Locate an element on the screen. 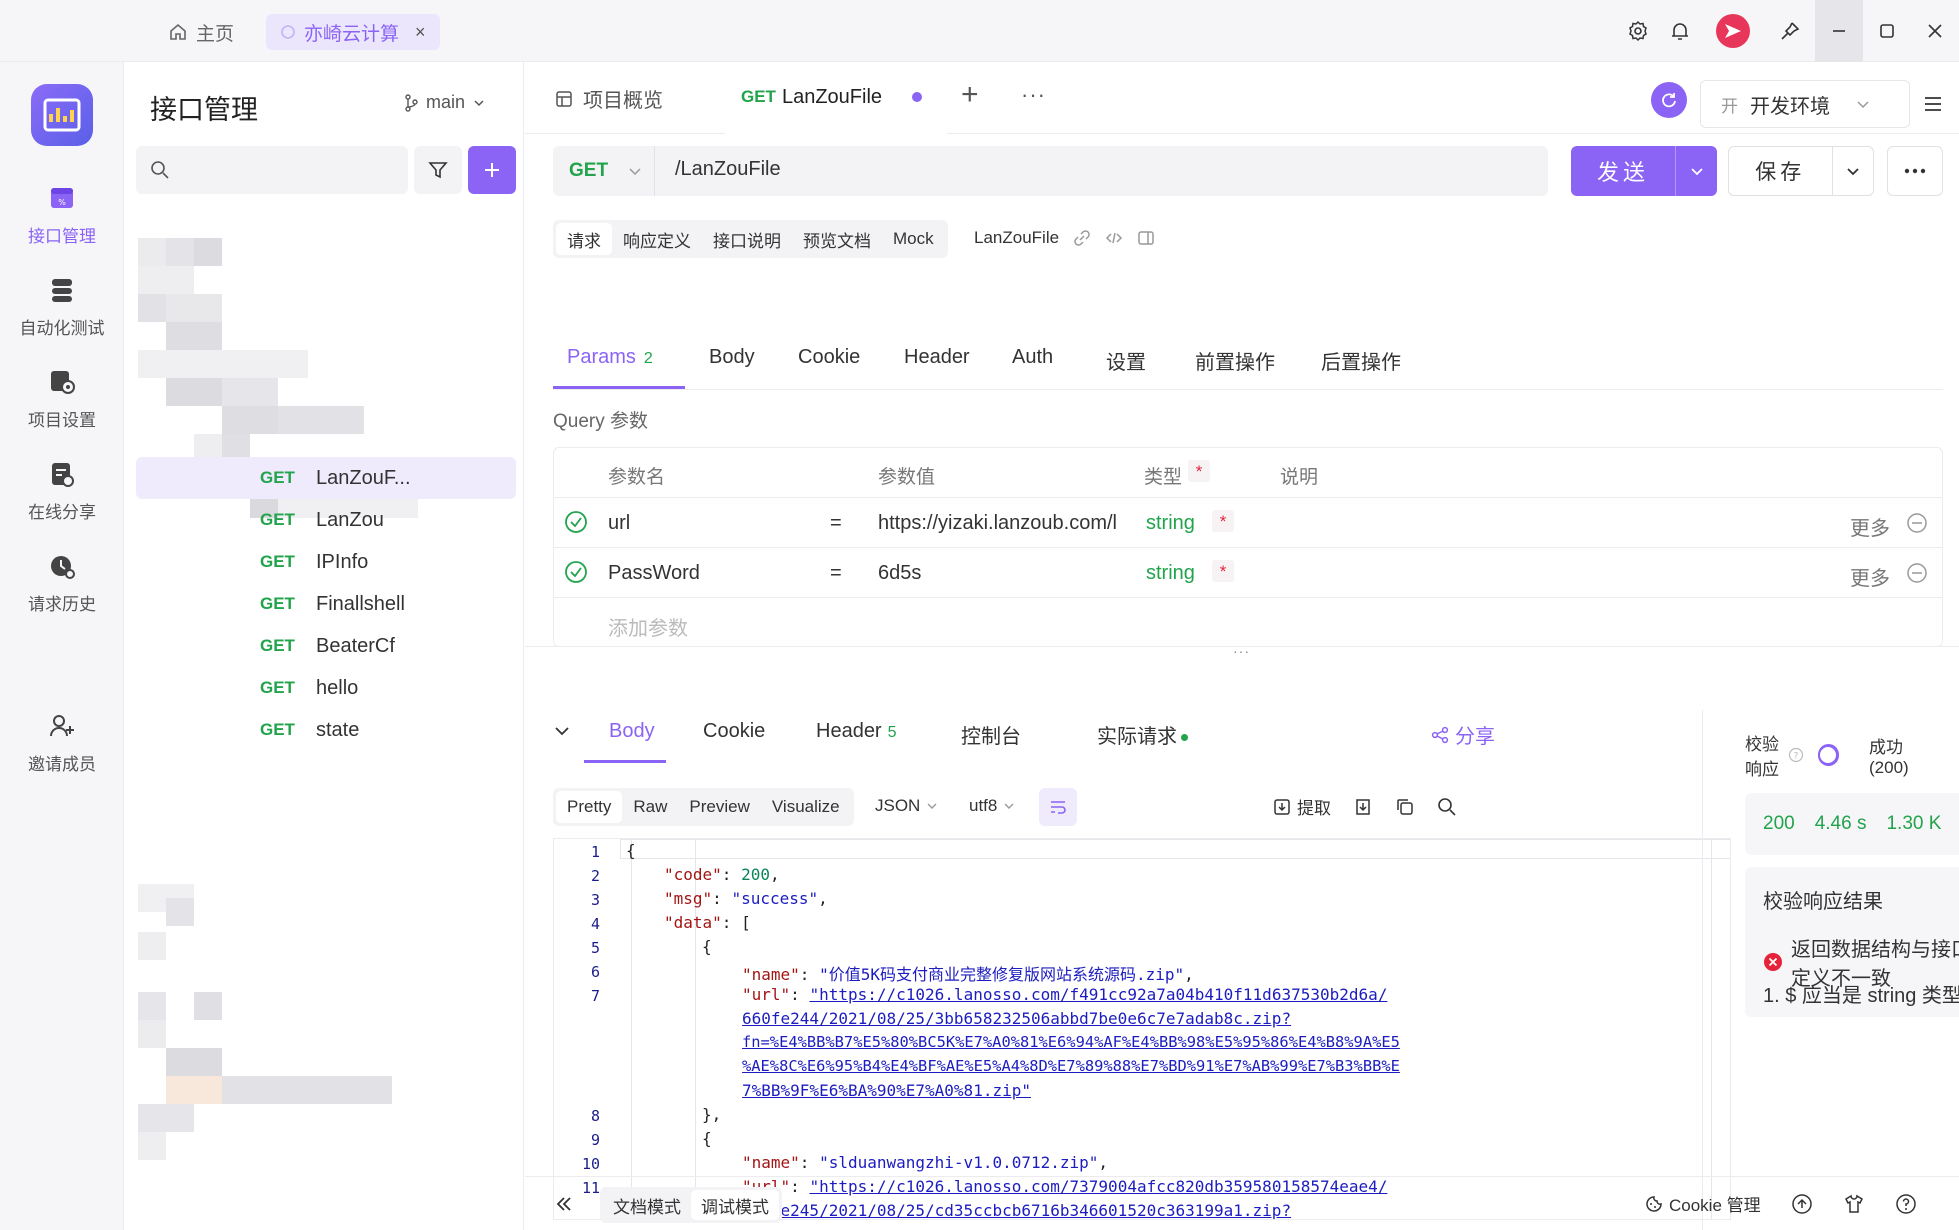 This screenshot has height=1230, width=1959. tab-cookie: Cookie is located at coordinates (829, 357).